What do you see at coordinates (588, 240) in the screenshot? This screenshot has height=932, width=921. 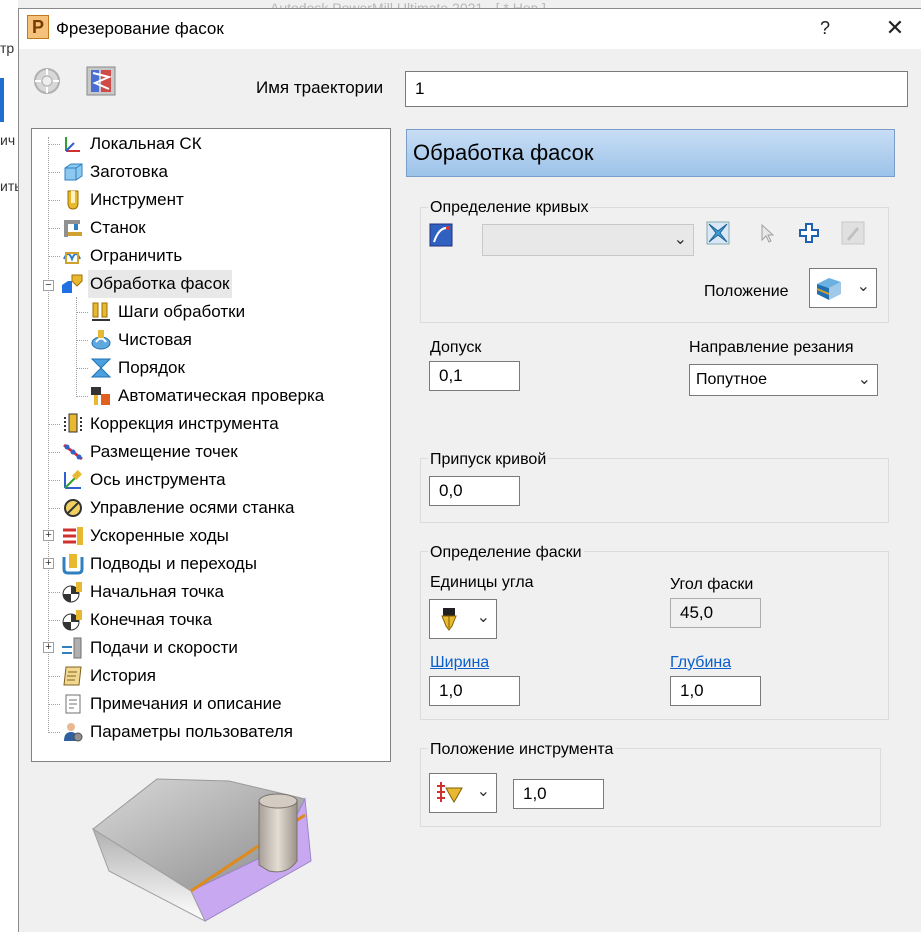 I see `curve-dropdown: ⌄` at bounding box center [588, 240].